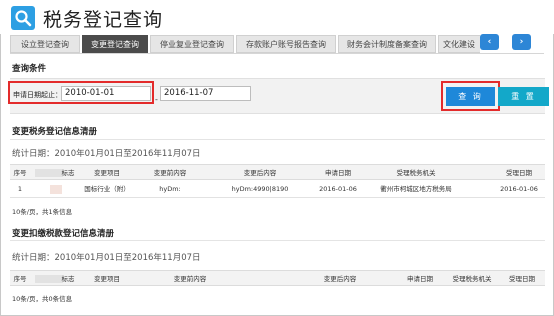  What do you see at coordinates (55, 132) in the screenshot?
I see `table1-title: 变更税务登记信息清册` at bounding box center [55, 132].